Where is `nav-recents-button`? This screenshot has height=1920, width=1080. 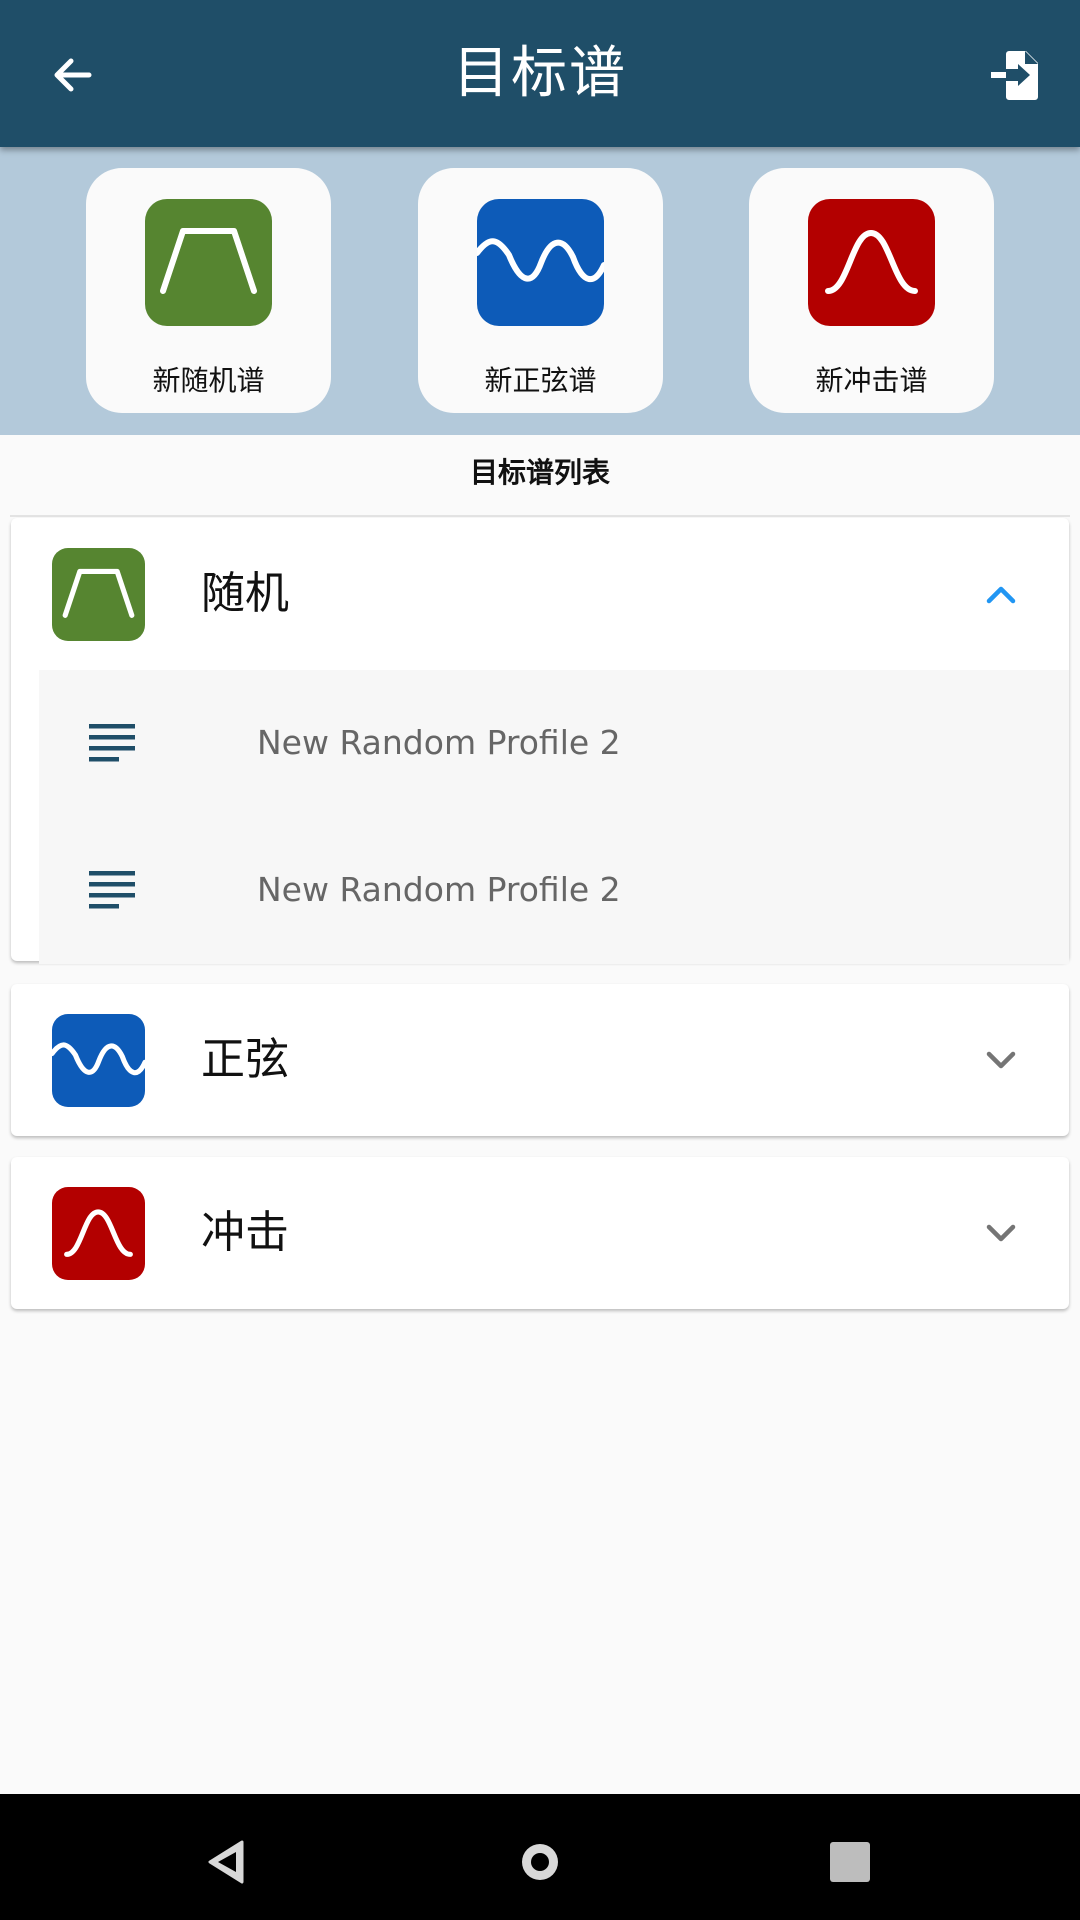 nav-recents-button is located at coordinates (850, 1862).